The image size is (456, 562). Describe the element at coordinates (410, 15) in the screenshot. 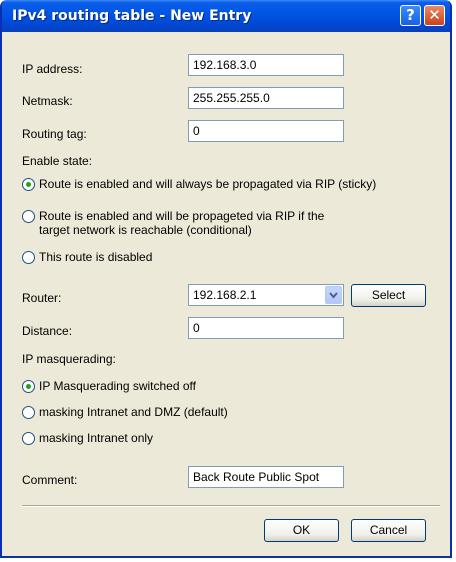

I see `help-button: ?` at that location.